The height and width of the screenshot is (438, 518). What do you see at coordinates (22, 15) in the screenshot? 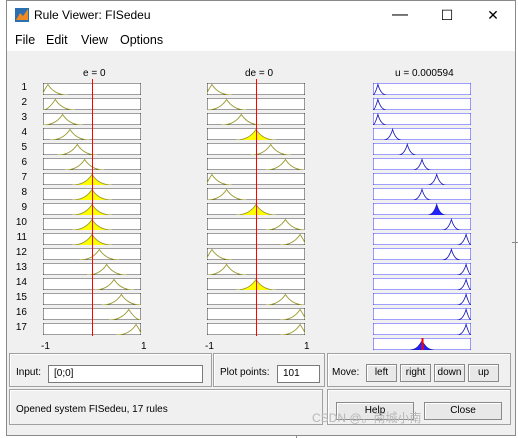
I see `matlab-icon` at bounding box center [22, 15].